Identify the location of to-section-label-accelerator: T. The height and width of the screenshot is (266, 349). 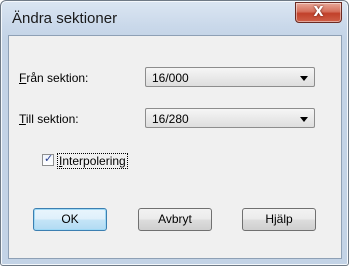
(22, 119).